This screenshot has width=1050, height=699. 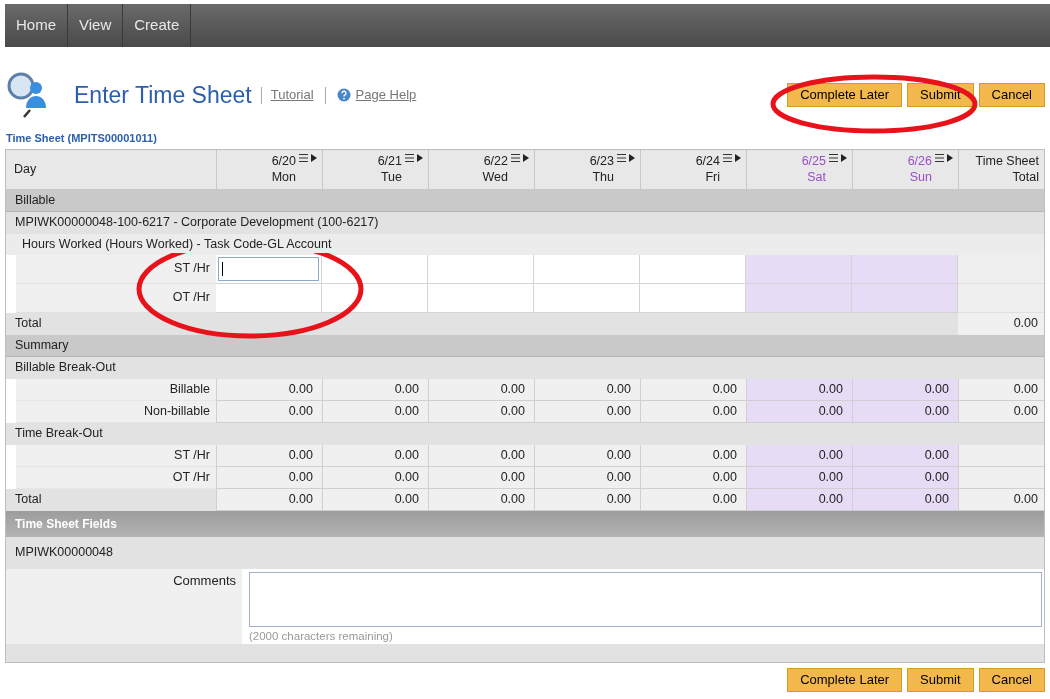 What do you see at coordinates (269, 169) in the screenshot?
I see `day-header: 6/20 Mon` at bounding box center [269, 169].